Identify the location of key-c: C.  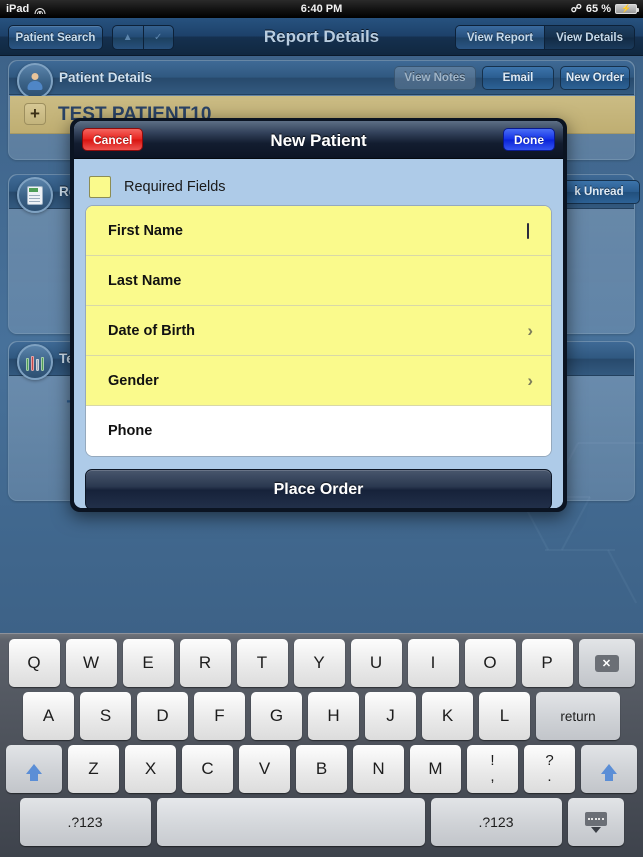
(207, 769).